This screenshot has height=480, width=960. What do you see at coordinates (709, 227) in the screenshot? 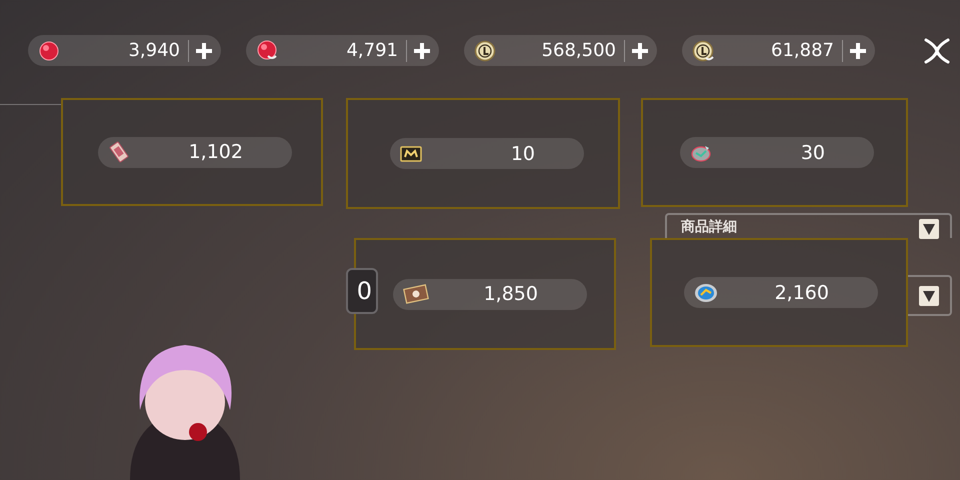
I see `dropdown-label: 商品詳細` at bounding box center [709, 227].